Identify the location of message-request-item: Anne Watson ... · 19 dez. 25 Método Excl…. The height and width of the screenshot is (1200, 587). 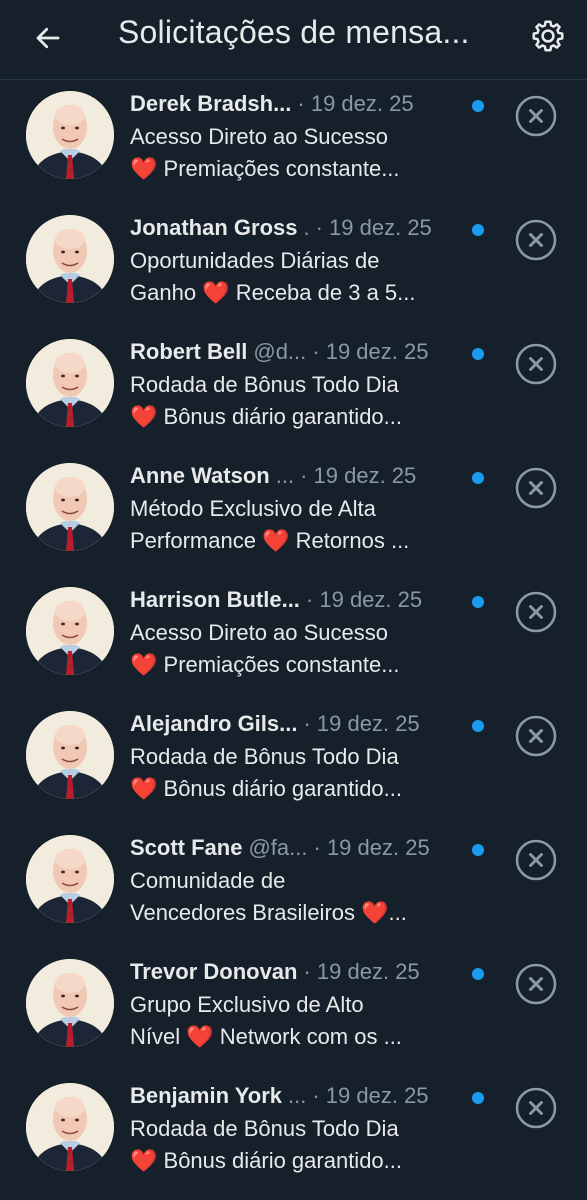
(293, 514).